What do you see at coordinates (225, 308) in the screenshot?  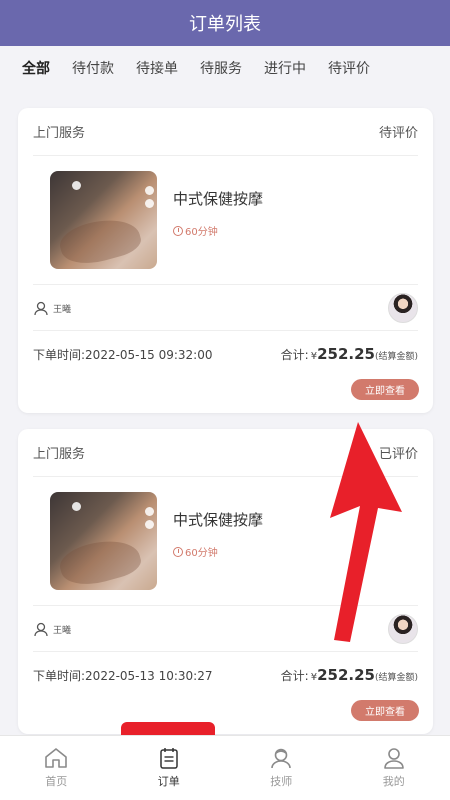 I see `technician-row: 王曦` at bounding box center [225, 308].